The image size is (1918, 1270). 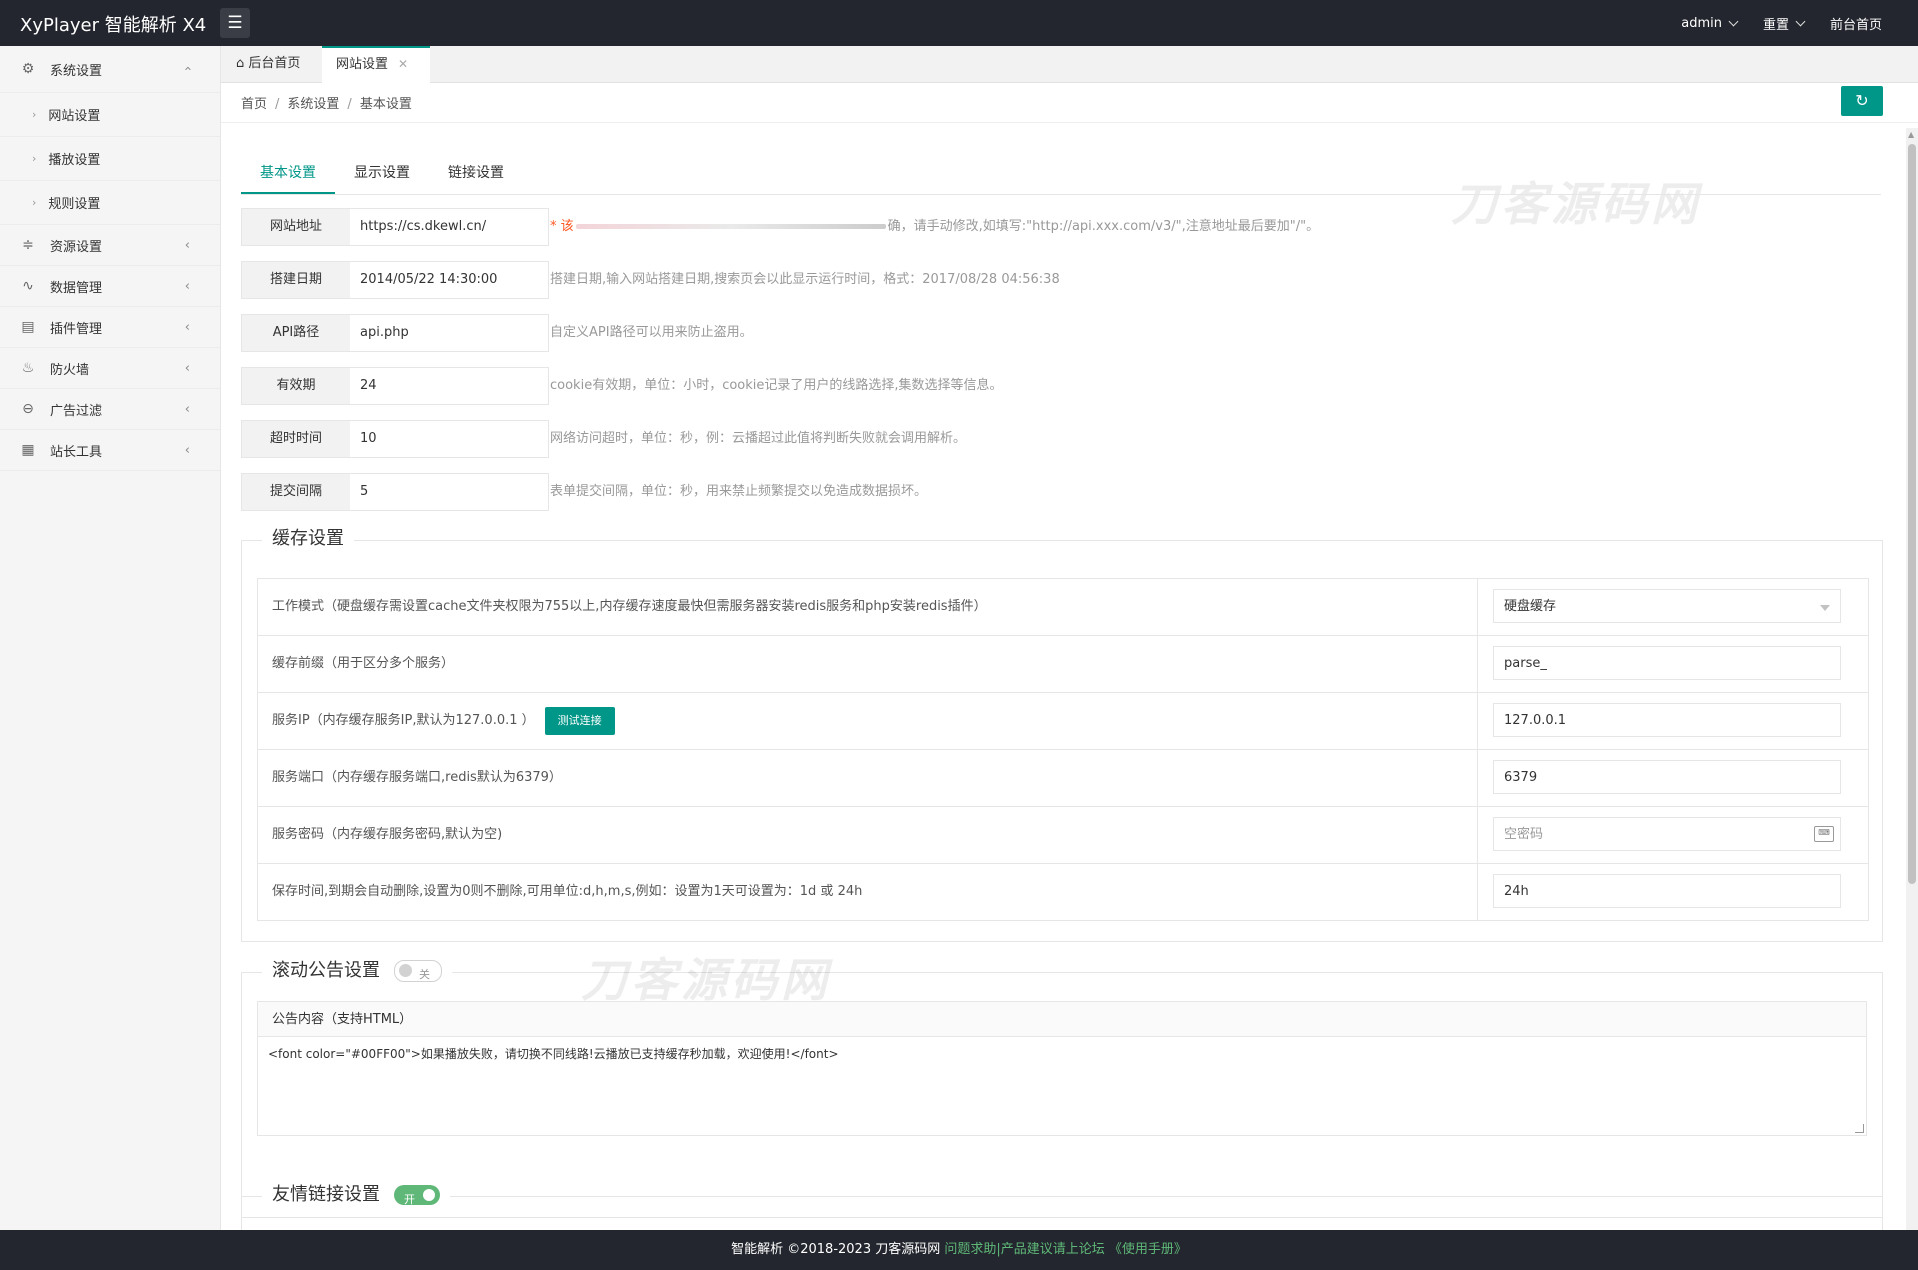 I want to click on app-logo: XyPlayer 智能解析 X4, so click(x=113, y=24).